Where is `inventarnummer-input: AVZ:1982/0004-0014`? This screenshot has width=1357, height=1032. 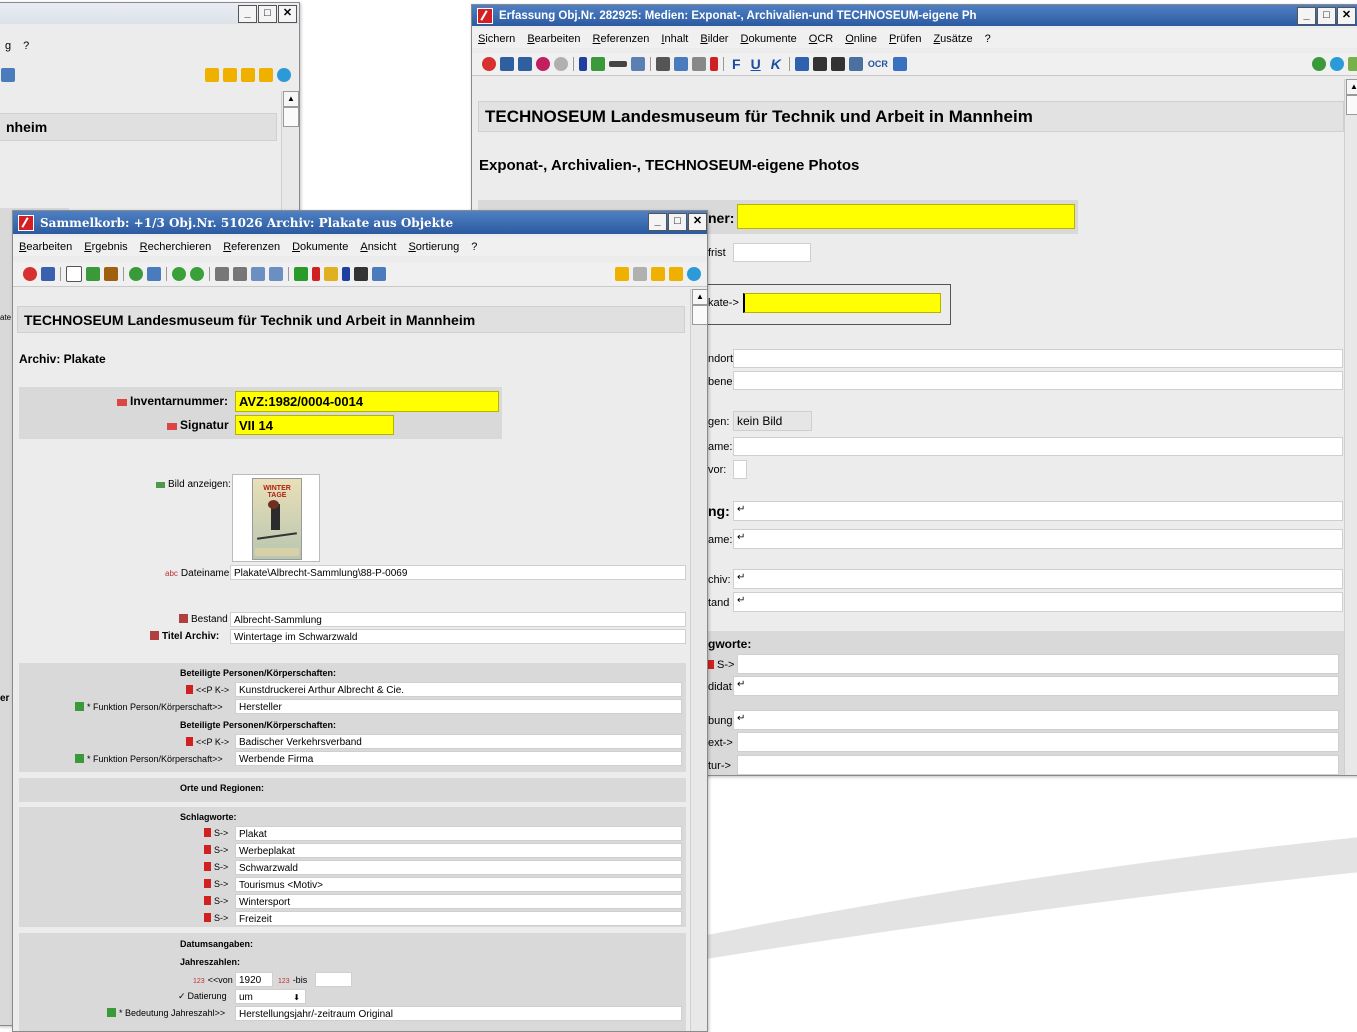
inventarnummer-input: AVZ:1982/0004-0014 is located at coordinates (367, 401).